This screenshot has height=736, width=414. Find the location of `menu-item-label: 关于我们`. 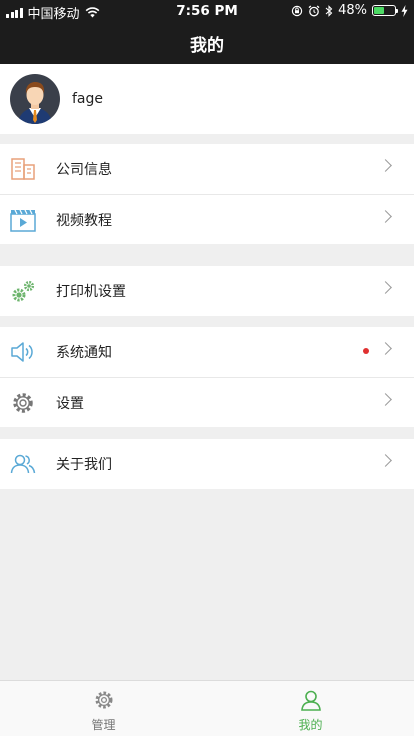

menu-item-label: 关于我们 is located at coordinates (84, 465).